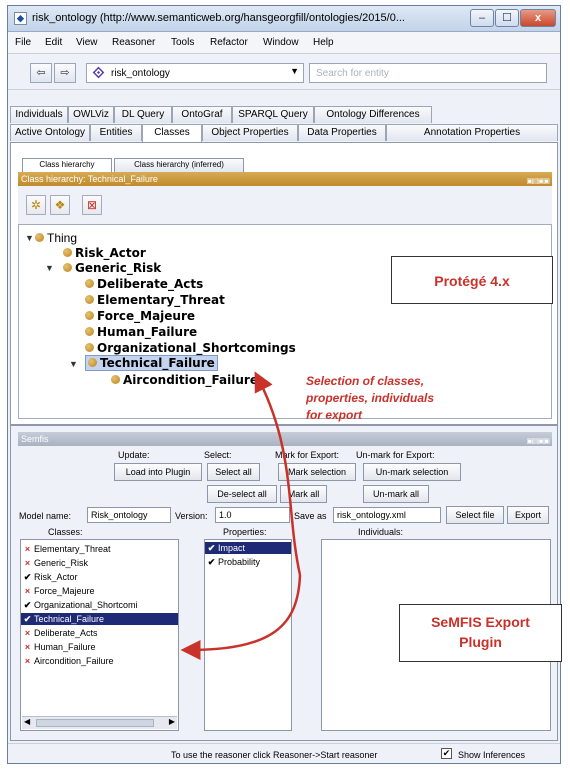  I want to click on tab-classes: Classes, so click(172, 133).